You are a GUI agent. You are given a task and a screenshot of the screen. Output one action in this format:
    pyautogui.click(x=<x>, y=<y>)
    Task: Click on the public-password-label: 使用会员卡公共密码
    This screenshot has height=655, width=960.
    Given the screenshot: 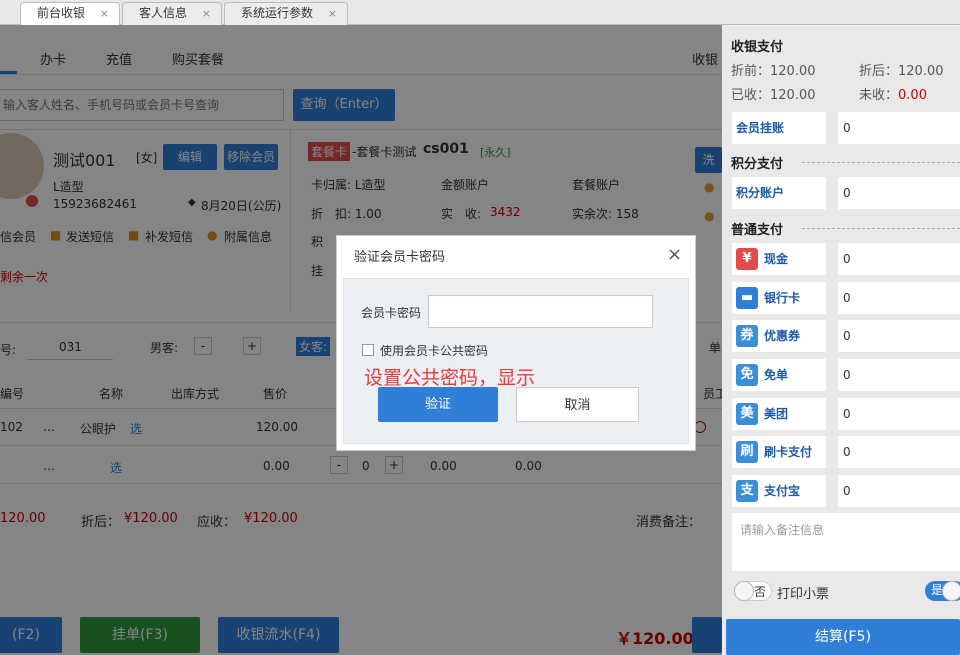 What is the action you would take?
    pyautogui.click(x=434, y=351)
    